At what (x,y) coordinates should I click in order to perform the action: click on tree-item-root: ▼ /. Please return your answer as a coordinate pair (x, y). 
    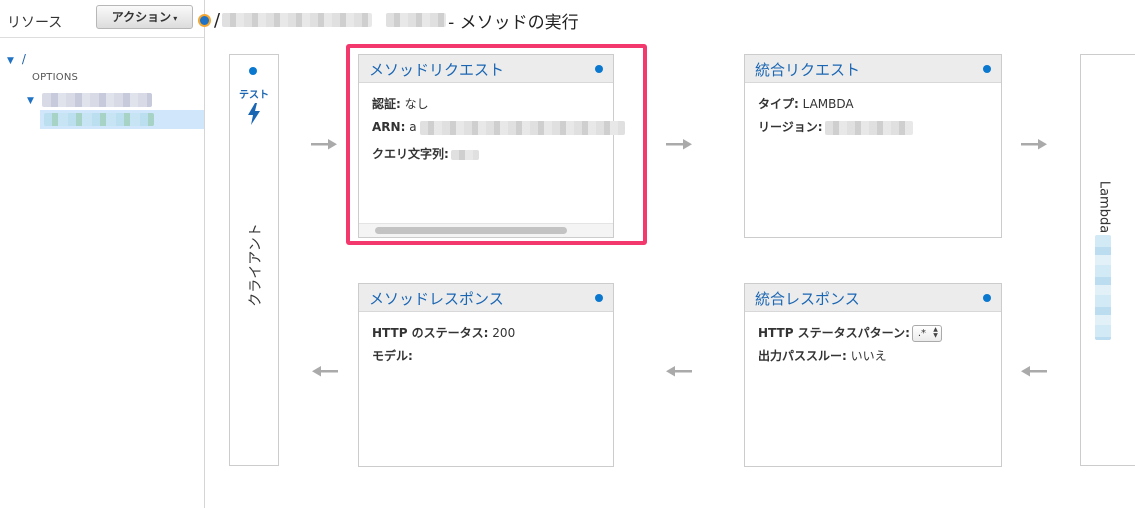
    Looking at the image, I should click on (16, 59).